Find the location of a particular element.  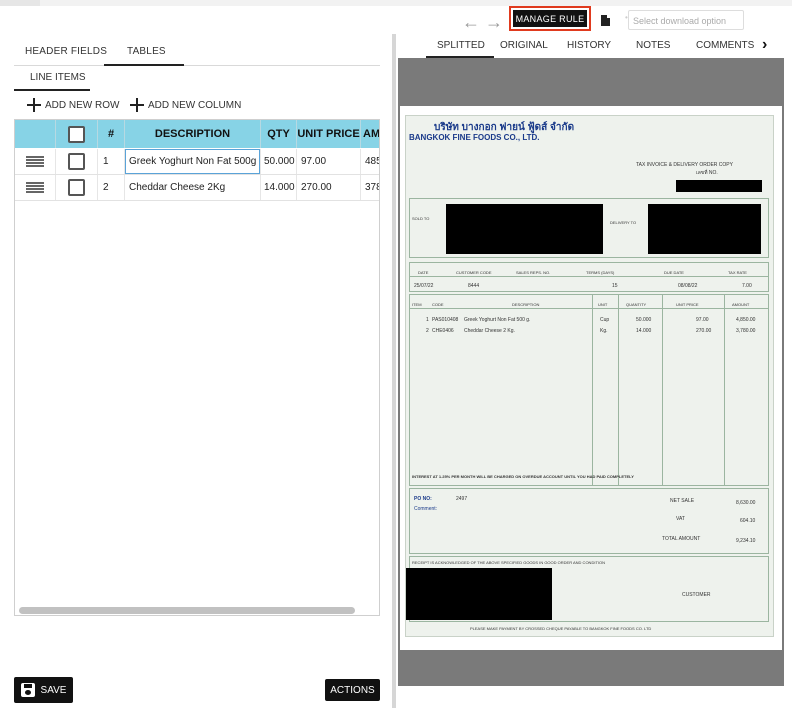

line-2-item: 2 is located at coordinates (427, 331).